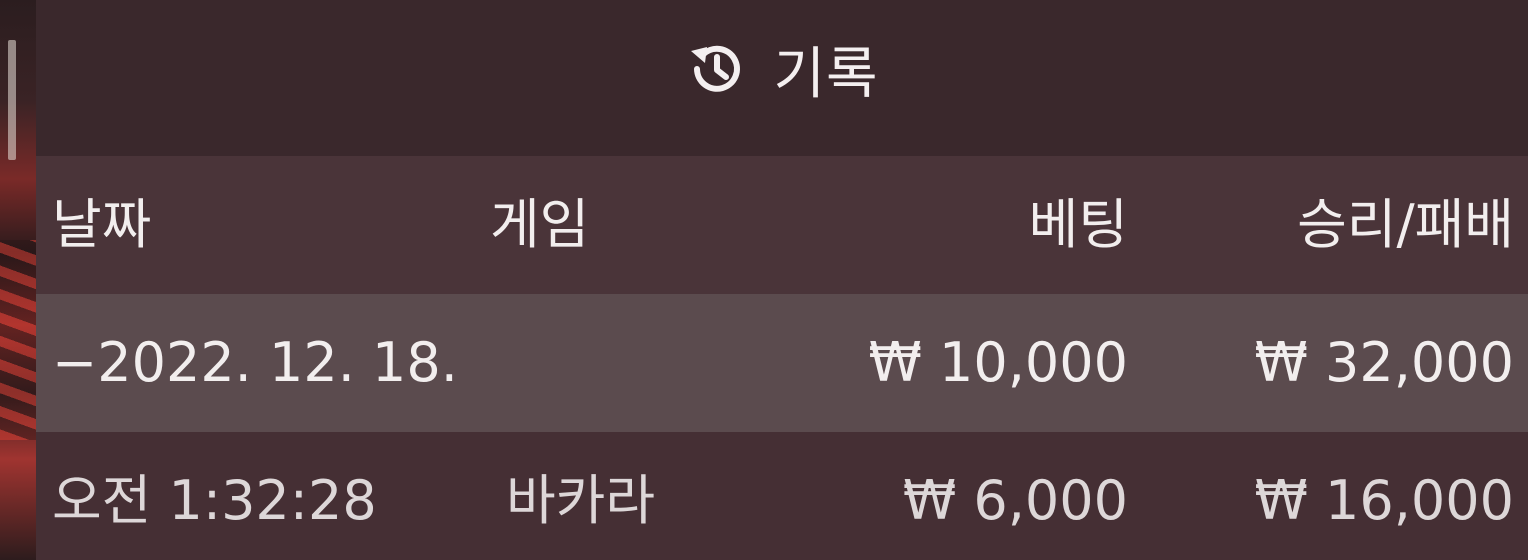  What do you see at coordinates (1384, 500) in the screenshot?
I see `row-result: ₩ 16,000` at bounding box center [1384, 500].